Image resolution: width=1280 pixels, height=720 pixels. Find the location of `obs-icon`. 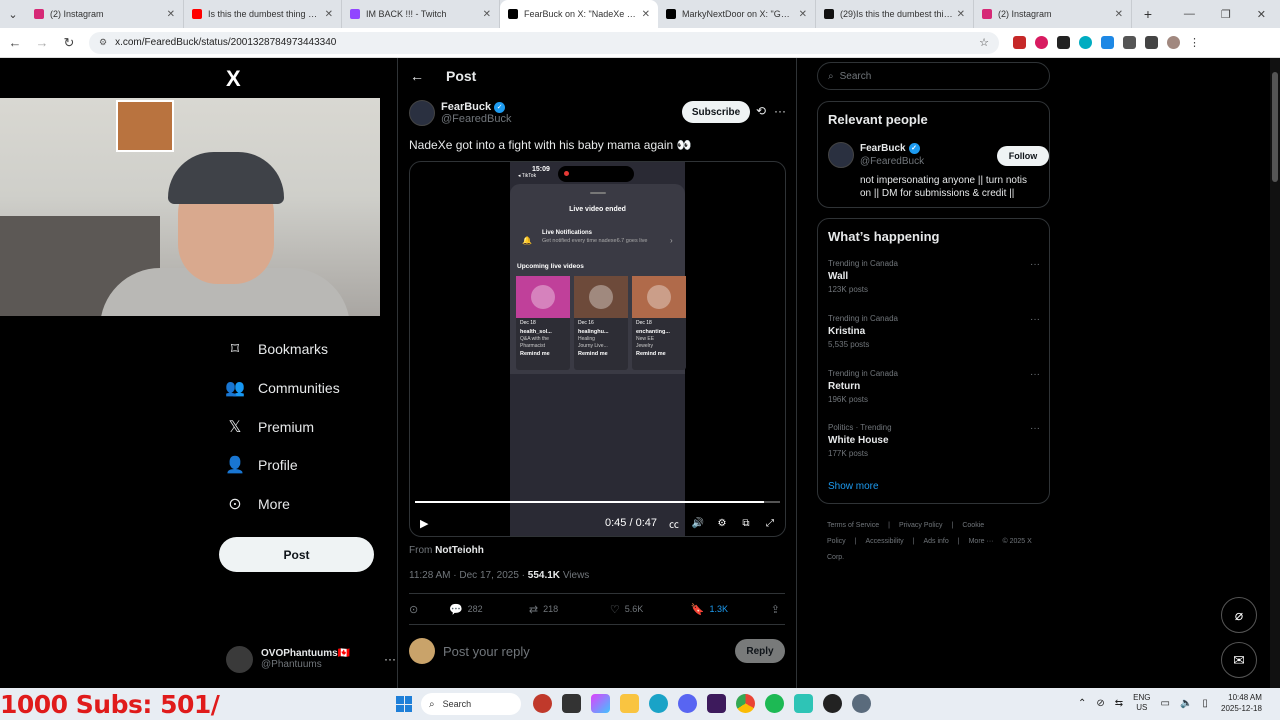

obs-icon is located at coordinates (832, 703).